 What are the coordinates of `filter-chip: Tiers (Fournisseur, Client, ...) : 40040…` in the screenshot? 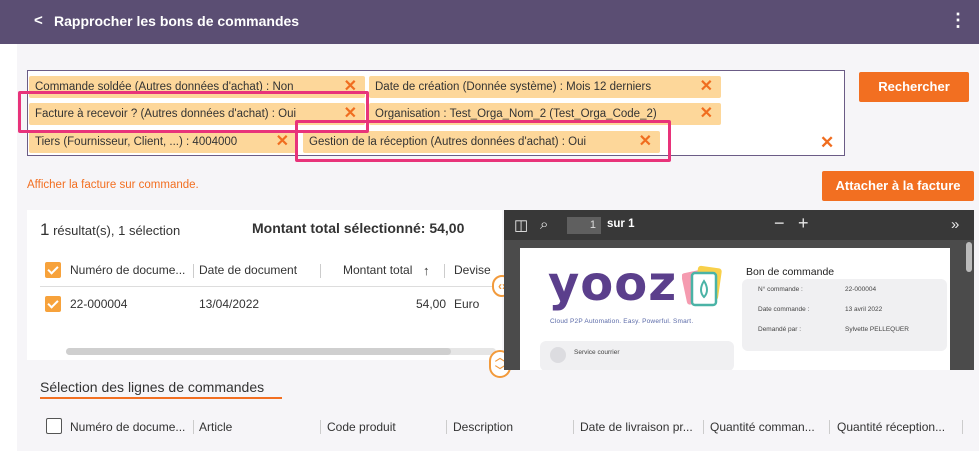 It's located at (163, 142).